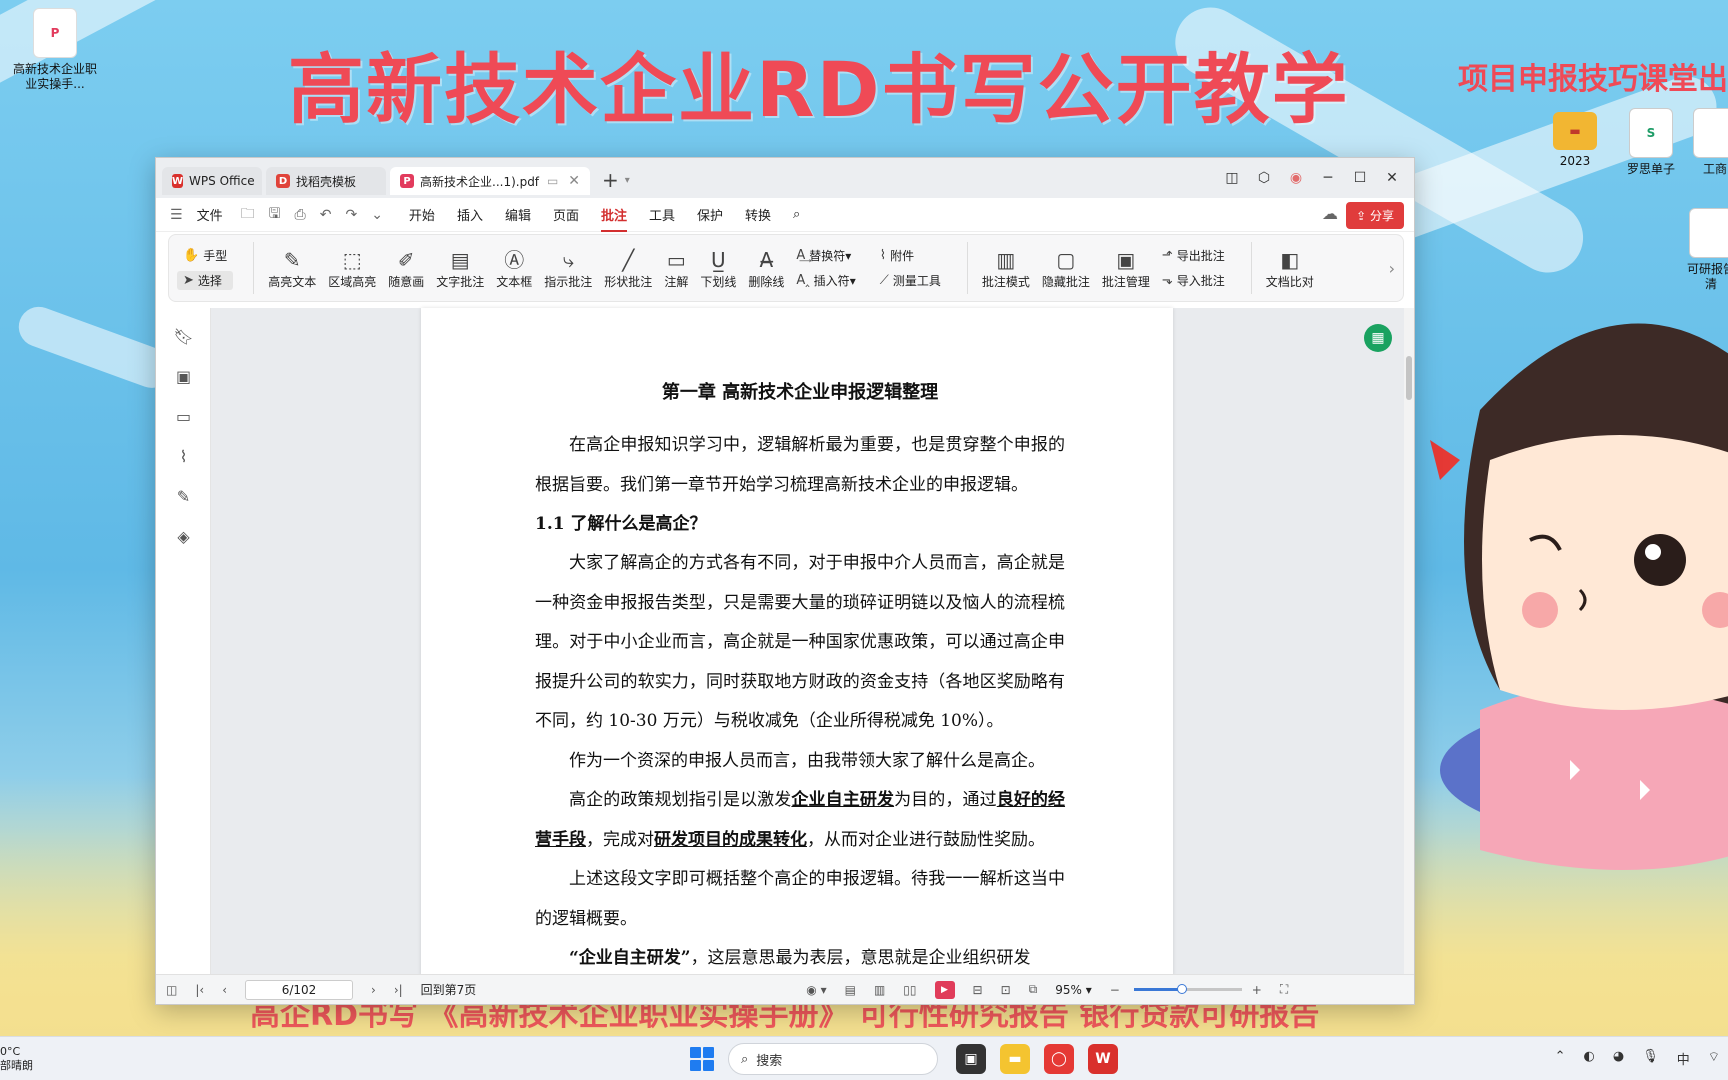  What do you see at coordinates (825, 280) in the screenshot?
I see `insert-mark-button: A‸ 插入符 ▾` at bounding box center [825, 280].